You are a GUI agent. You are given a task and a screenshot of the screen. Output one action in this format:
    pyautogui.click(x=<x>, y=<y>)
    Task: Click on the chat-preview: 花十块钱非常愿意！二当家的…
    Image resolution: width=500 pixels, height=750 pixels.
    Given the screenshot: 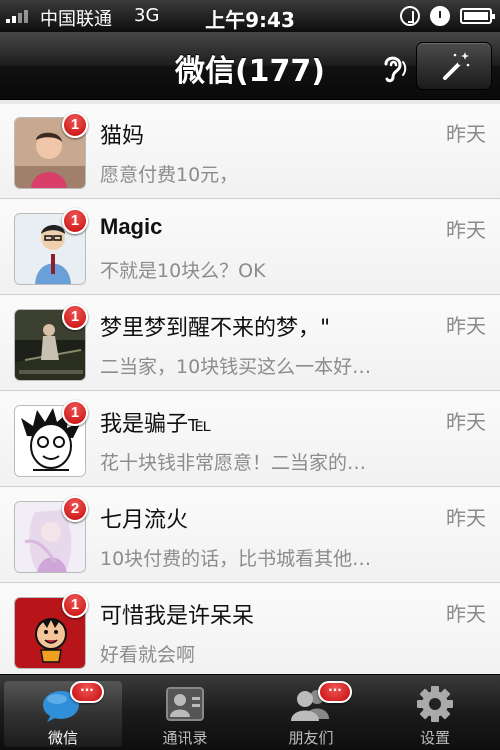 What is the action you would take?
    pyautogui.click(x=233, y=463)
    